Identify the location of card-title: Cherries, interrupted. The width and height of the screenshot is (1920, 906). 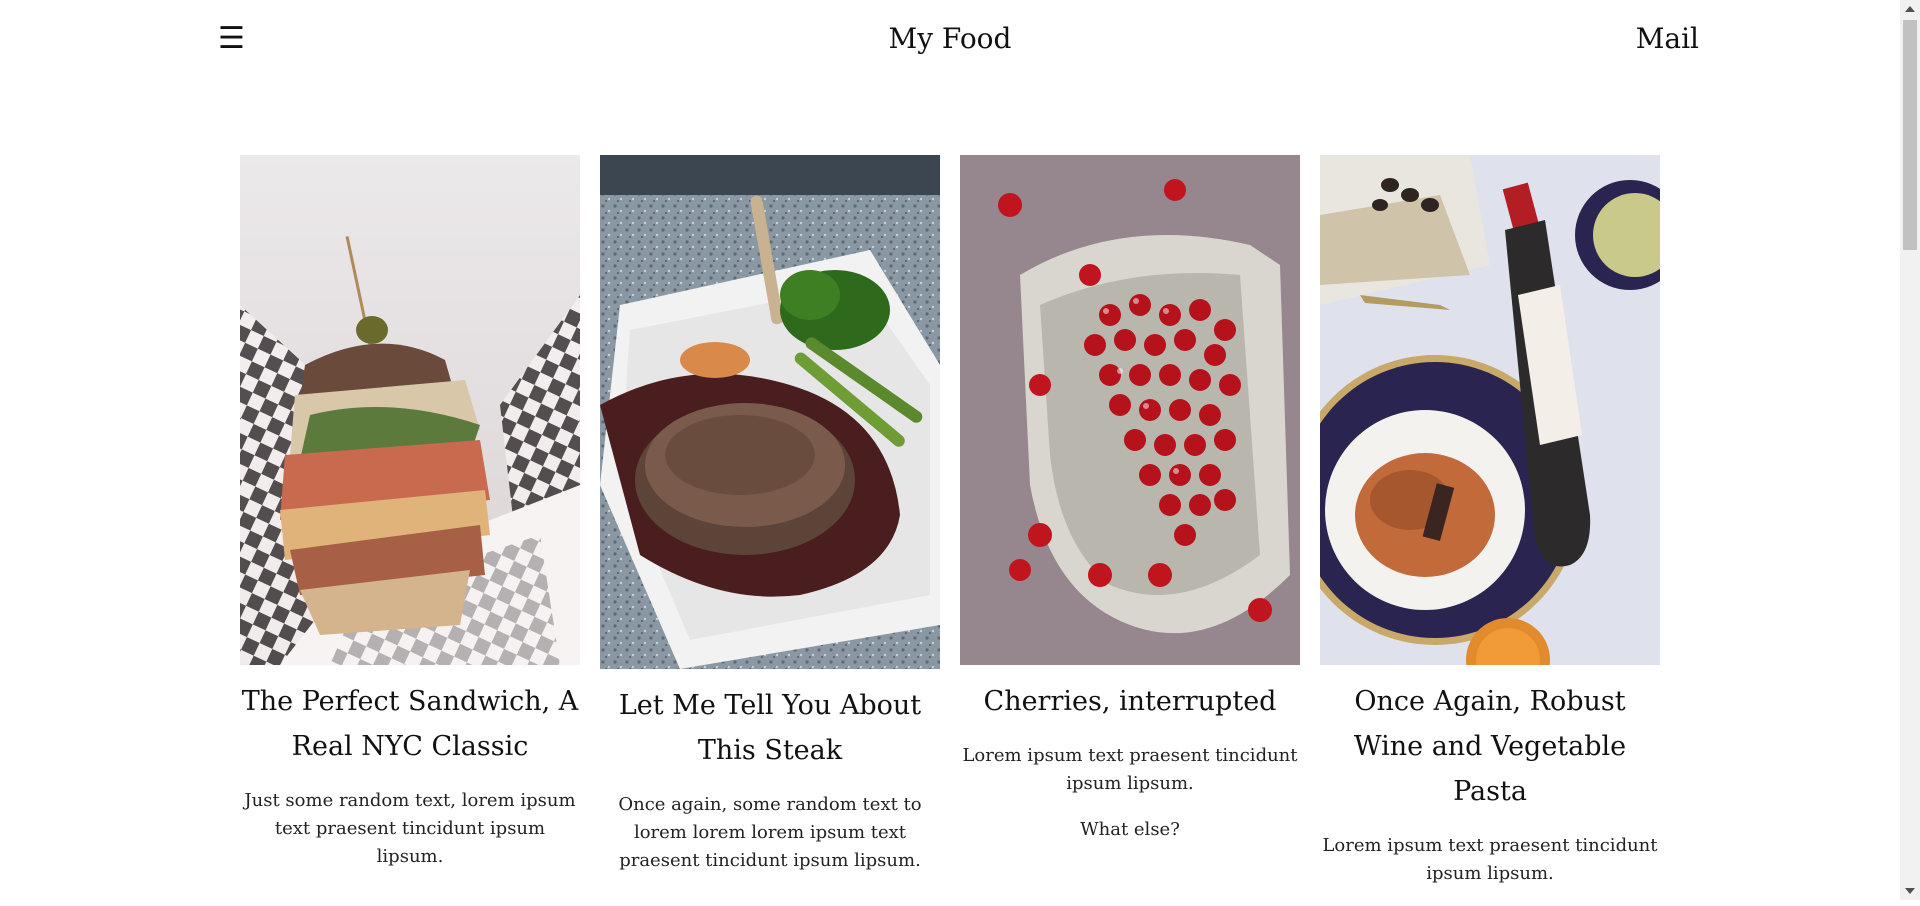
(1130, 701).